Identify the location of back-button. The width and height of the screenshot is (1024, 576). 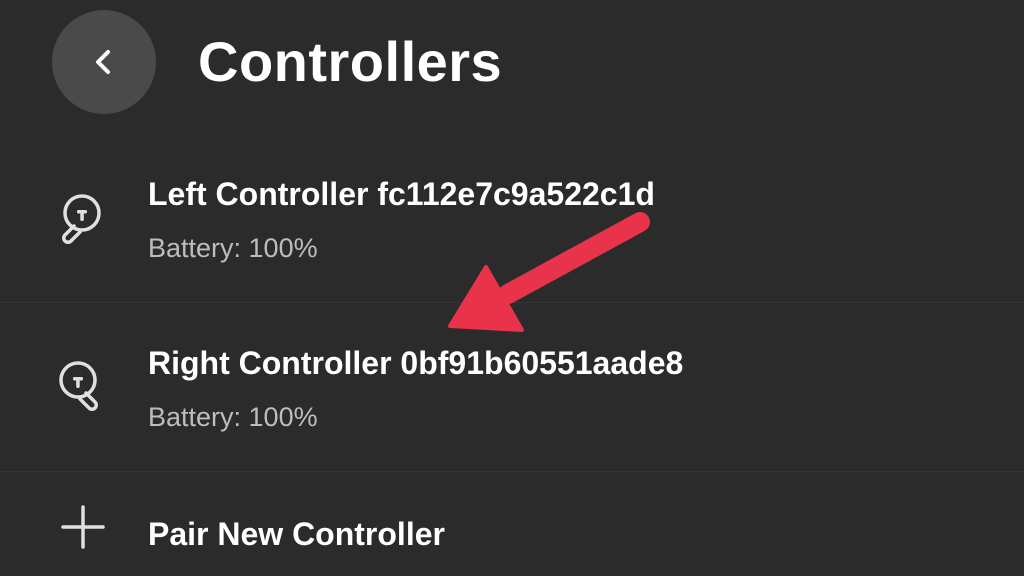
(104, 62).